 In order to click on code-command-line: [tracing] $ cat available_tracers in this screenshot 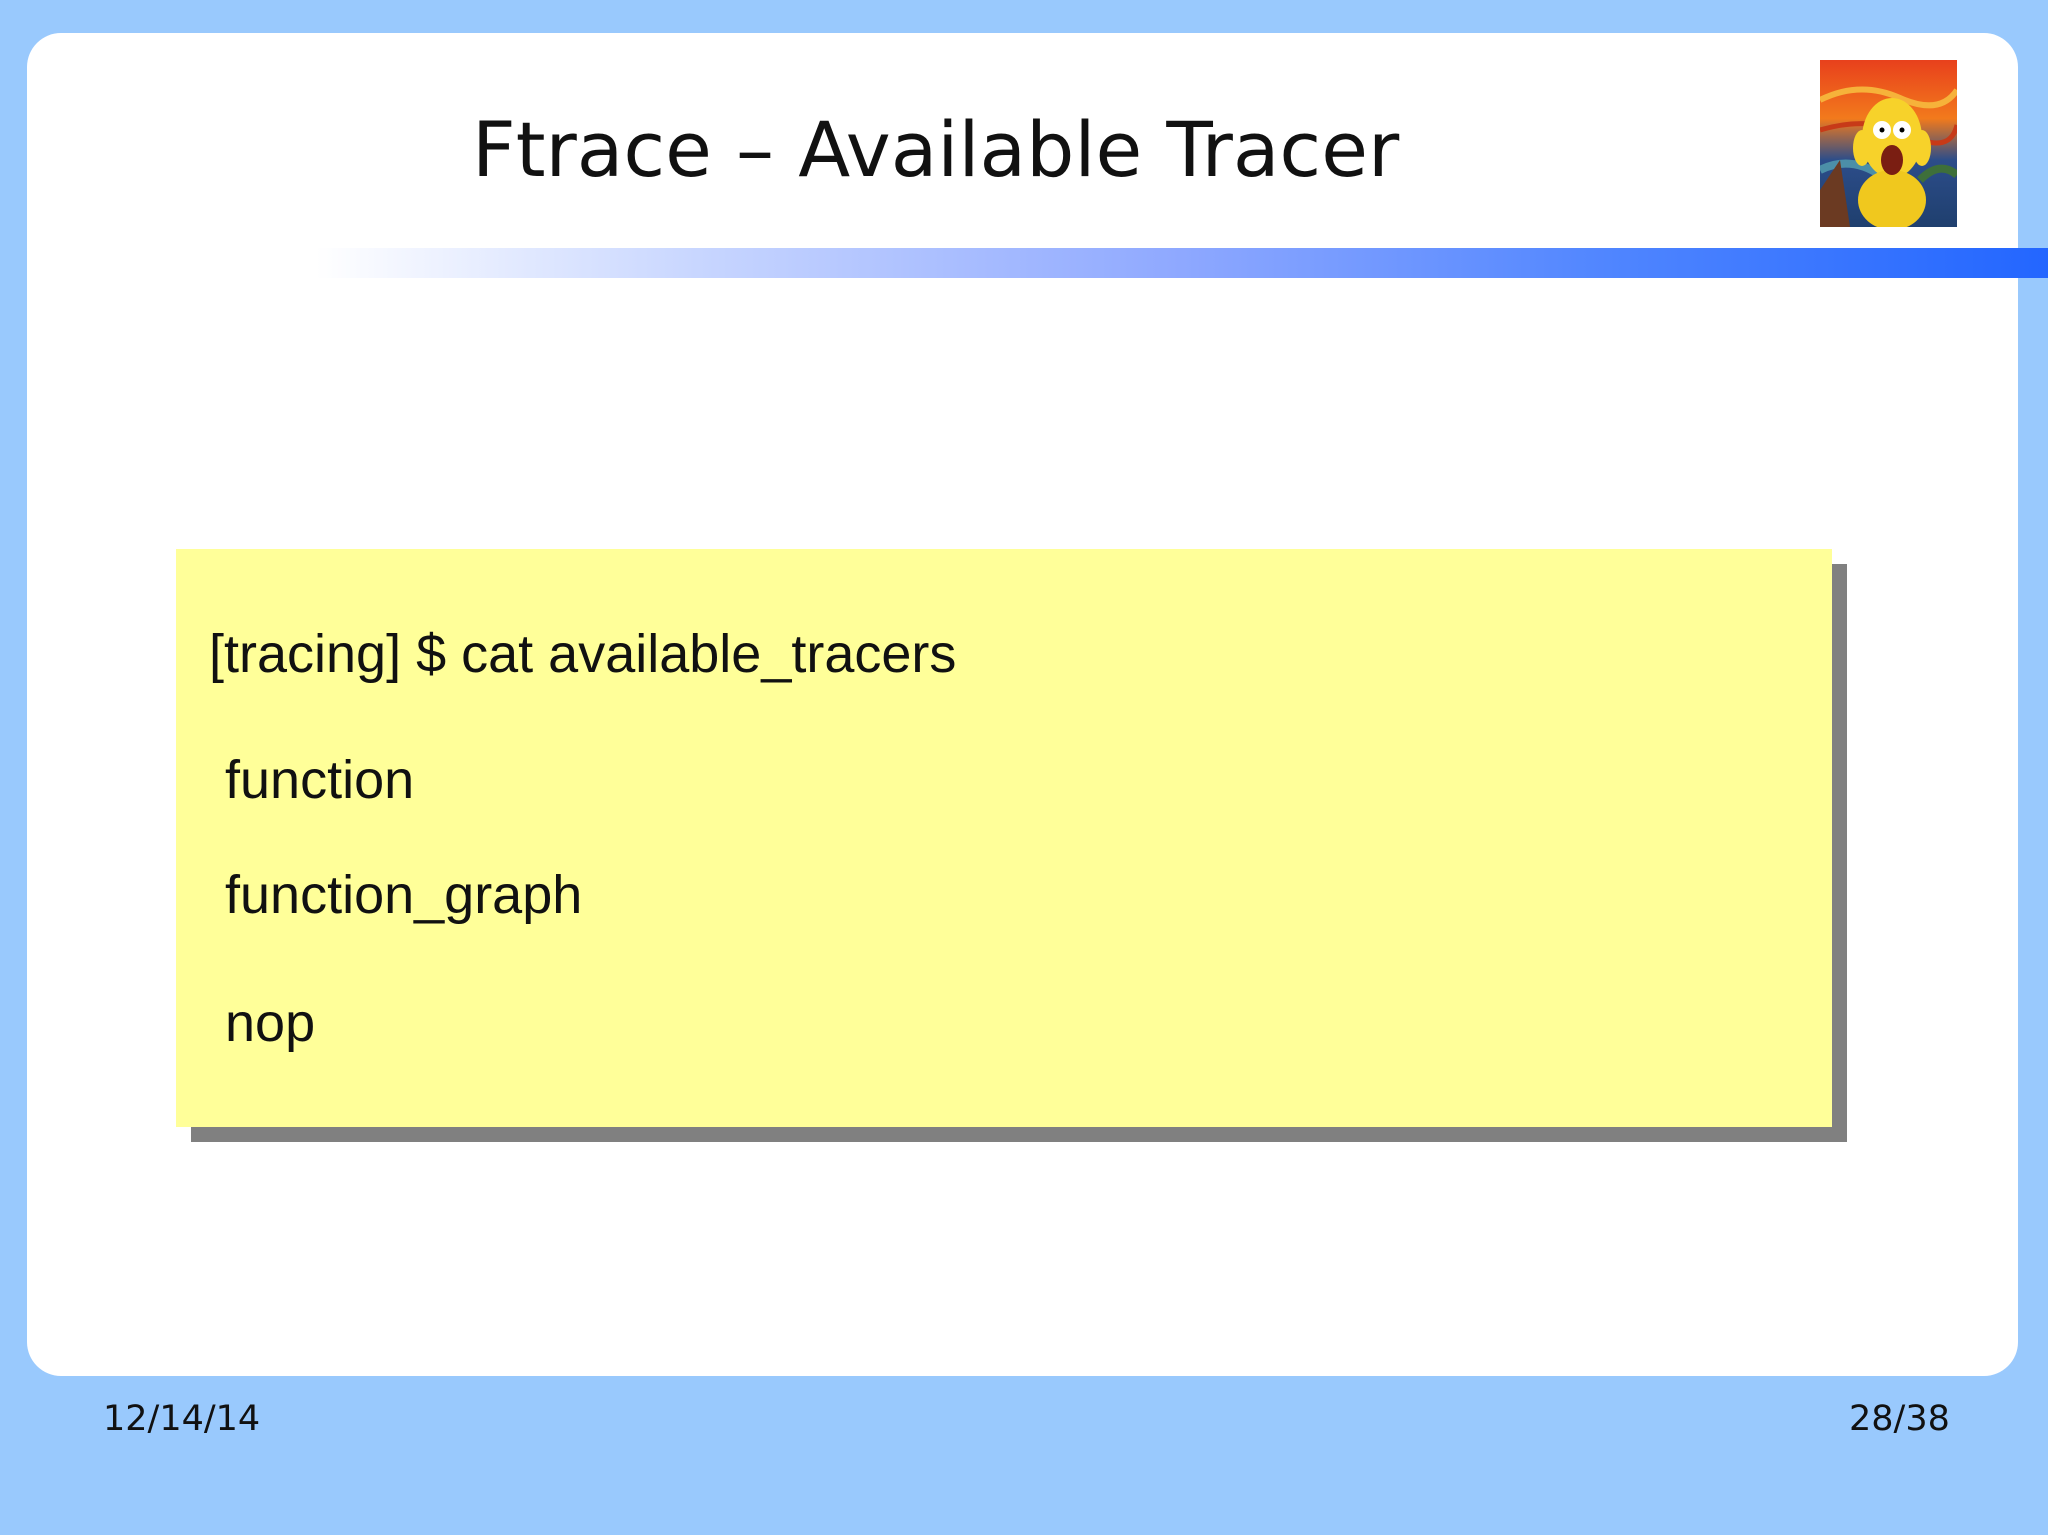, I will do `click(583, 654)`.